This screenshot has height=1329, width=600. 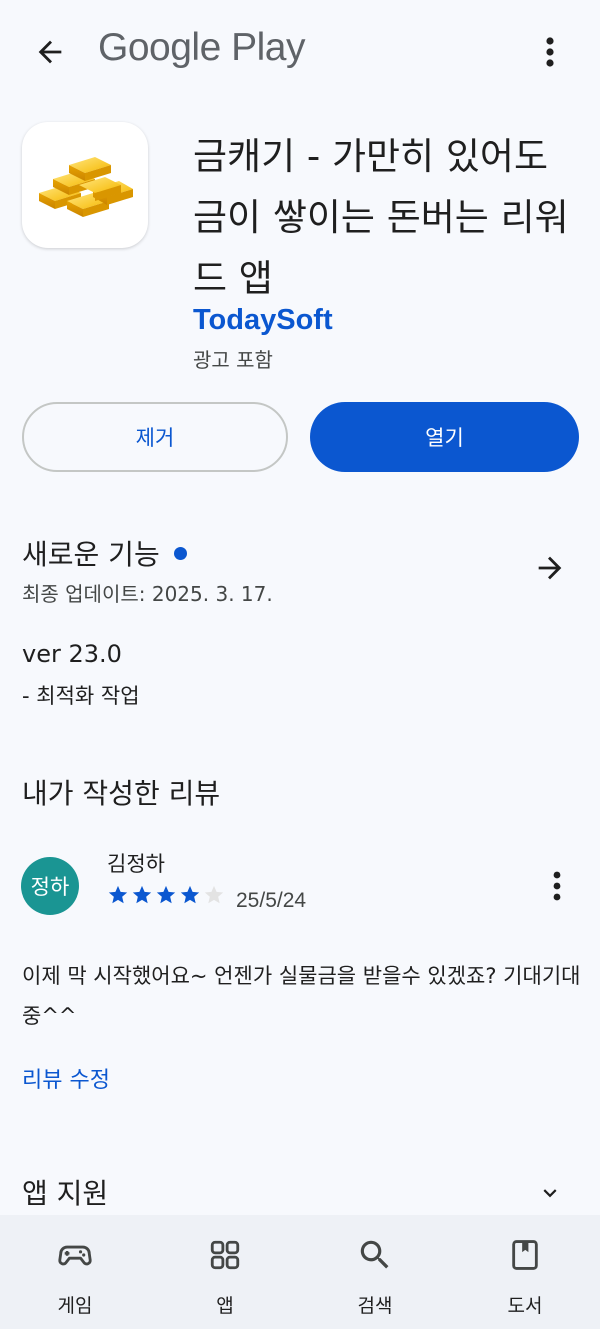 What do you see at coordinates (263, 320) in the screenshot?
I see `developer-link: TodaySoft` at bounding box center [263, 320].